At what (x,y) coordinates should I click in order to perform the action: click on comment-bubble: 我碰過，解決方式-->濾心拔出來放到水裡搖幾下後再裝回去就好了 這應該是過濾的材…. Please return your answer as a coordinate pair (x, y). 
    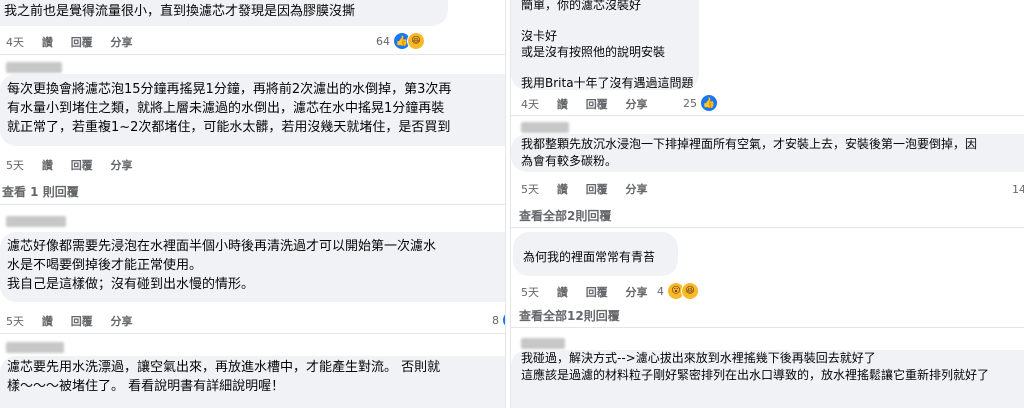
    Looking at the image, I should click on (767, 379).